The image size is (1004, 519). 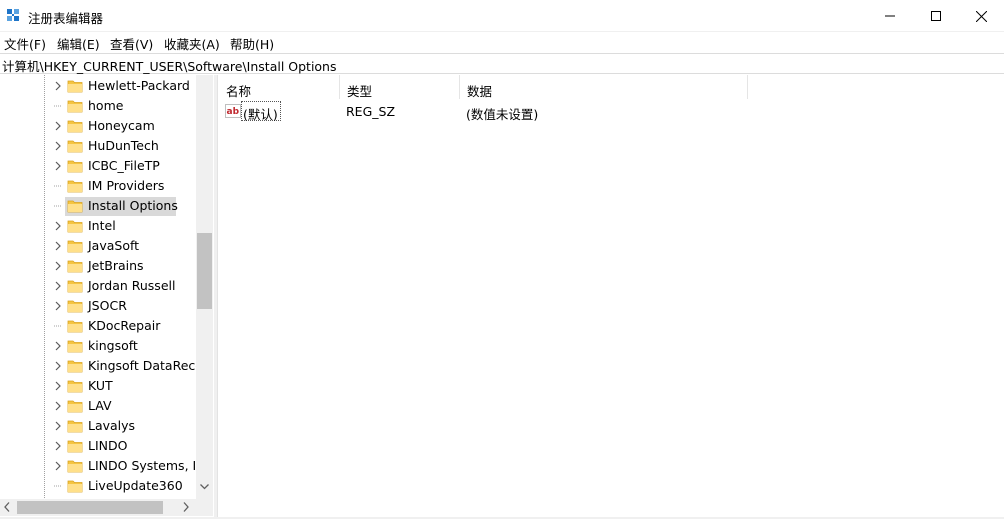 I want to click on menu-edit: 编辑(E), so click(x=78, y=43).